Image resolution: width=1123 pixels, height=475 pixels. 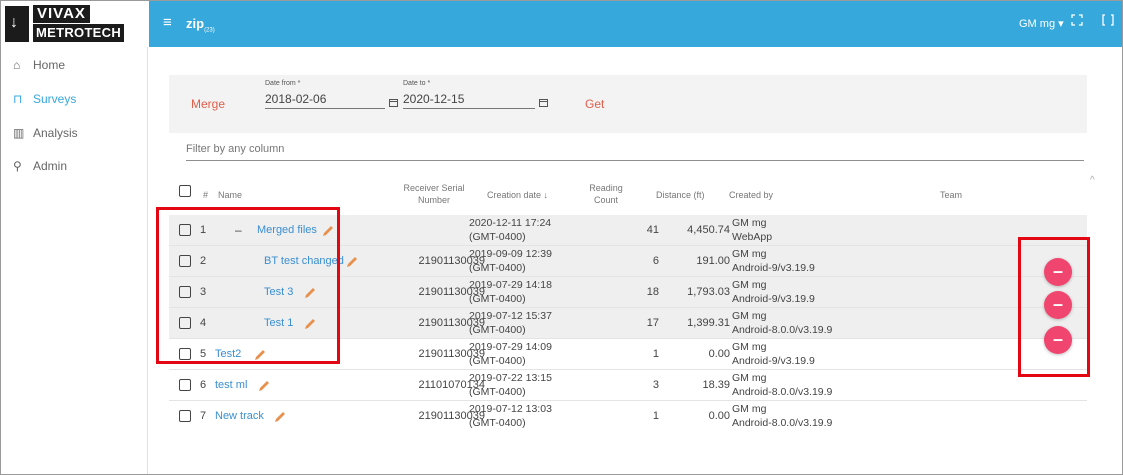 What do you see at coordinates (510, 385) in the screenshot?
I see `creation-date: 2019-07-22 13:15 (GMT-0400)` at bounding box center [510, 385].